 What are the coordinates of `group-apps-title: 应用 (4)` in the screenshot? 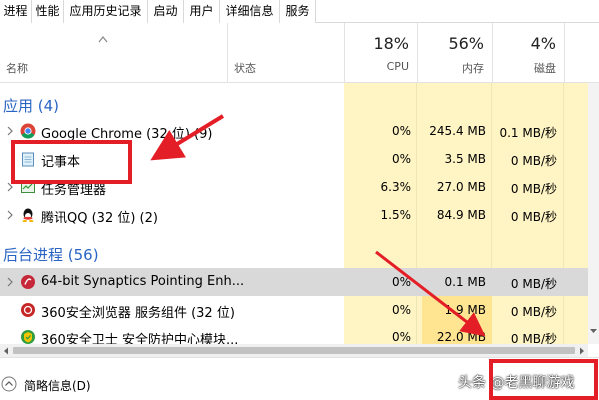 It's located at (31, 106).